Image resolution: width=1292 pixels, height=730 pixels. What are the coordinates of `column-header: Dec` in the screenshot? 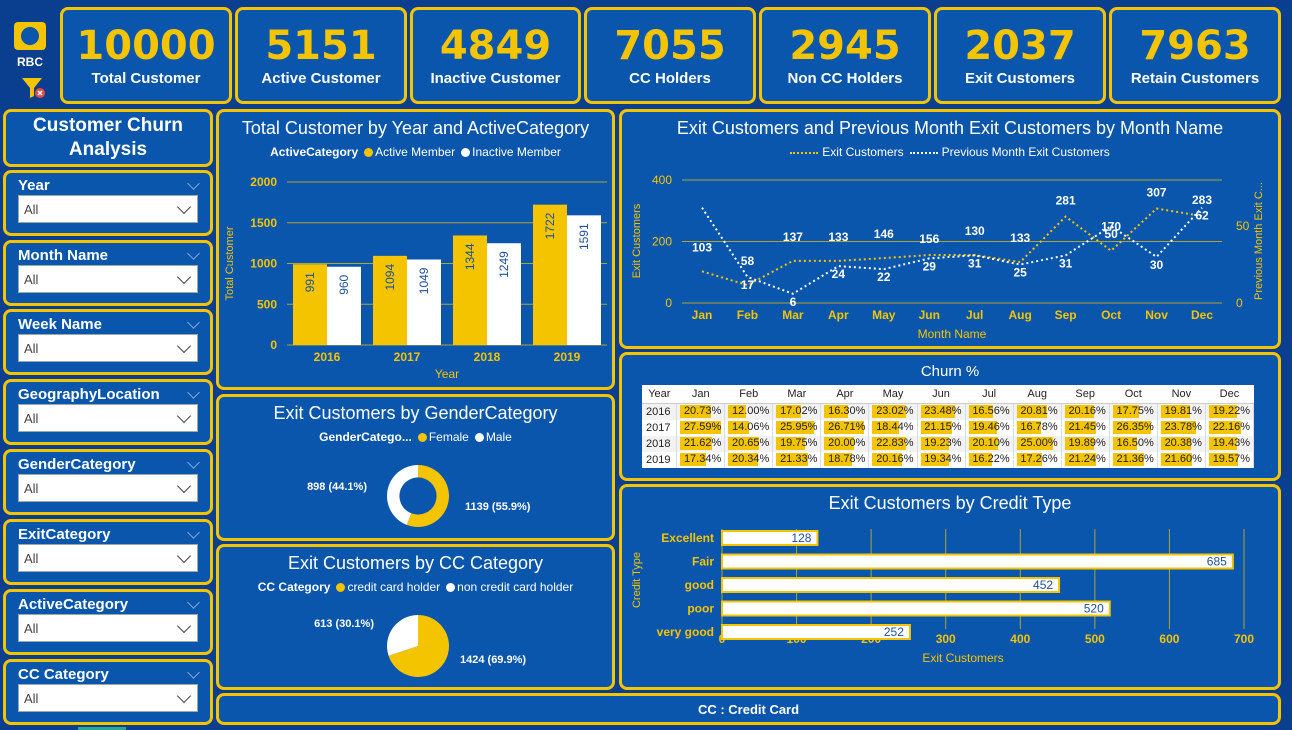 It's located at (1229, 394).